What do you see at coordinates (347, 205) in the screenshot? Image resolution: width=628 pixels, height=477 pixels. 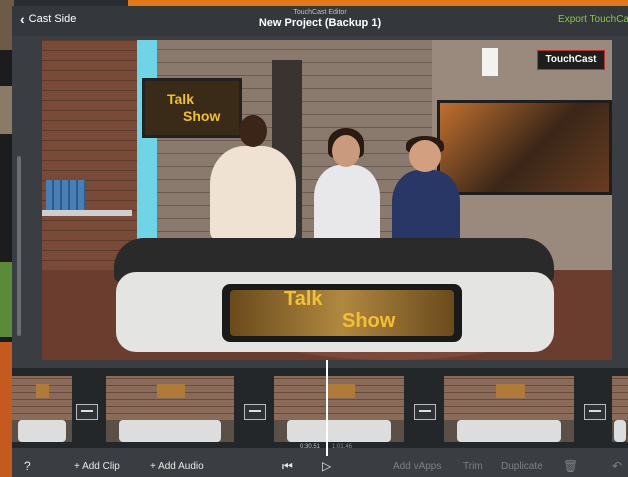 I see `presenter-center` at bounding box center [347, 205].